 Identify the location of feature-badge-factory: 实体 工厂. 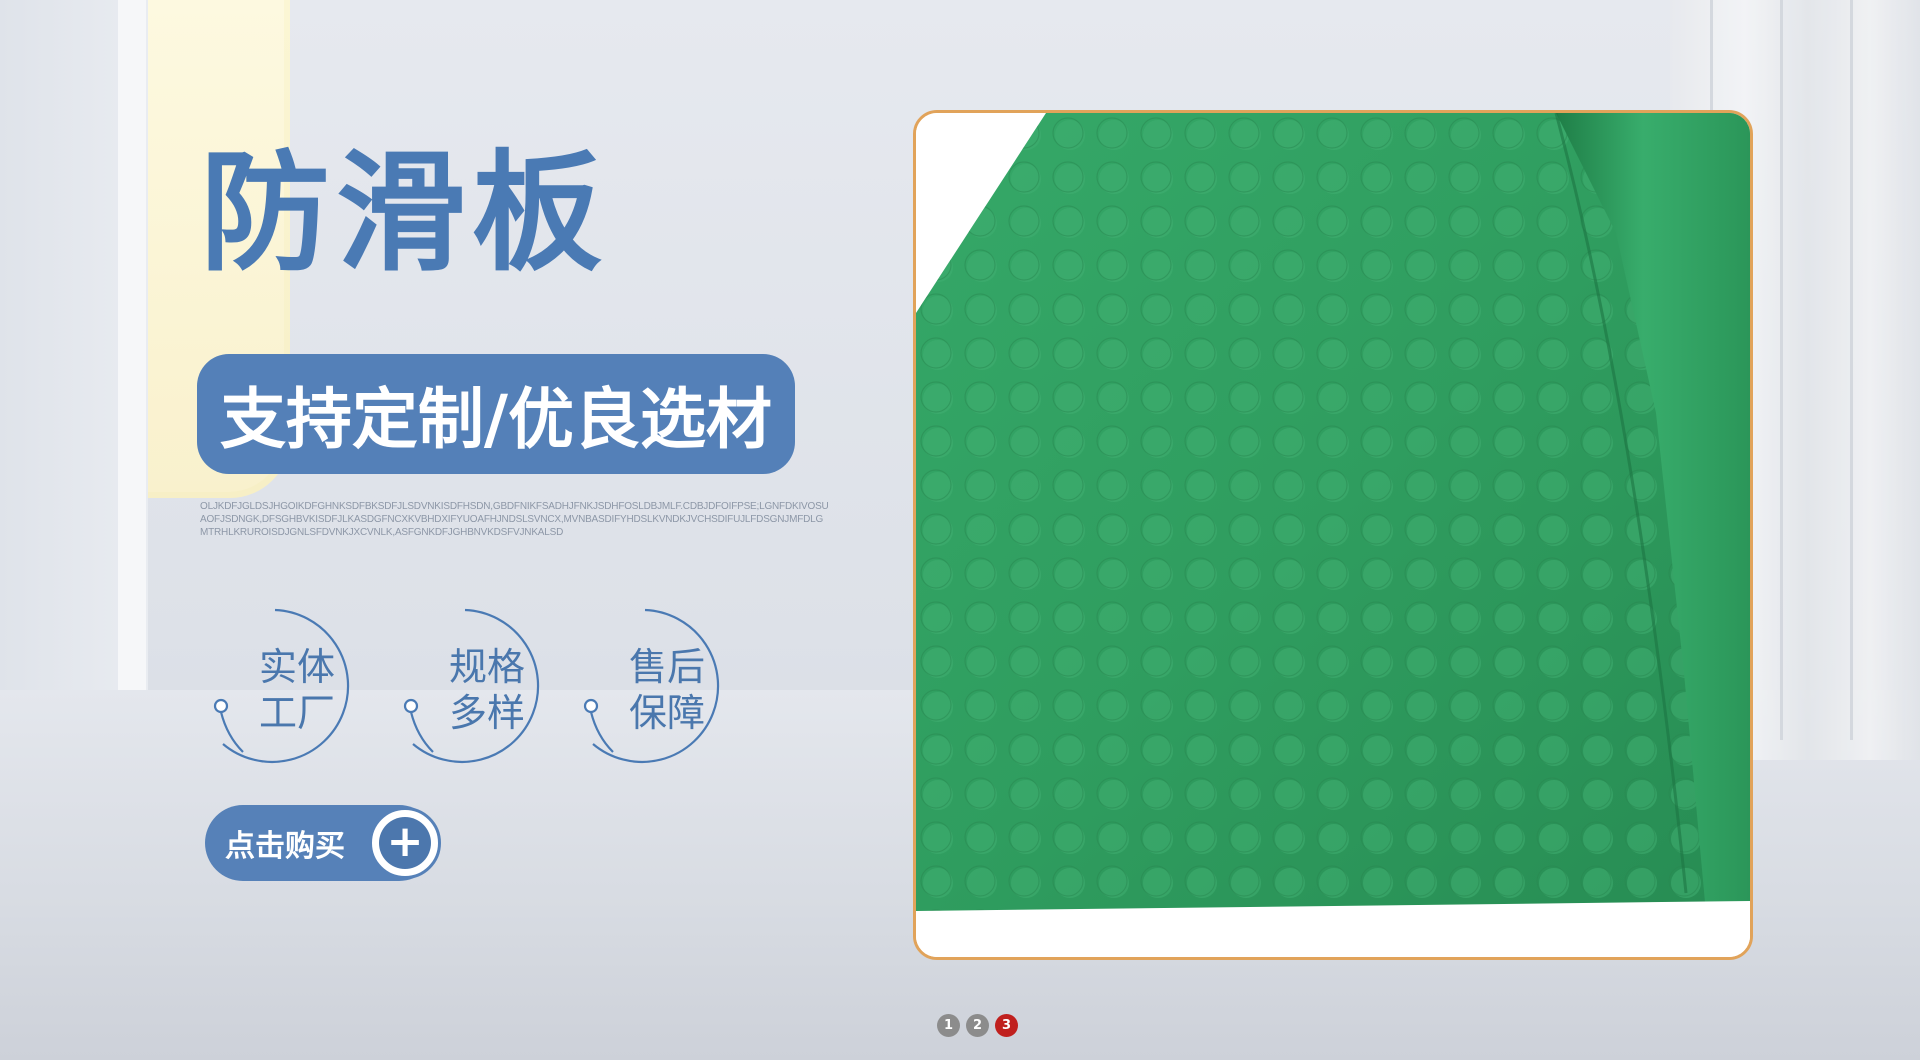
(283, 688).